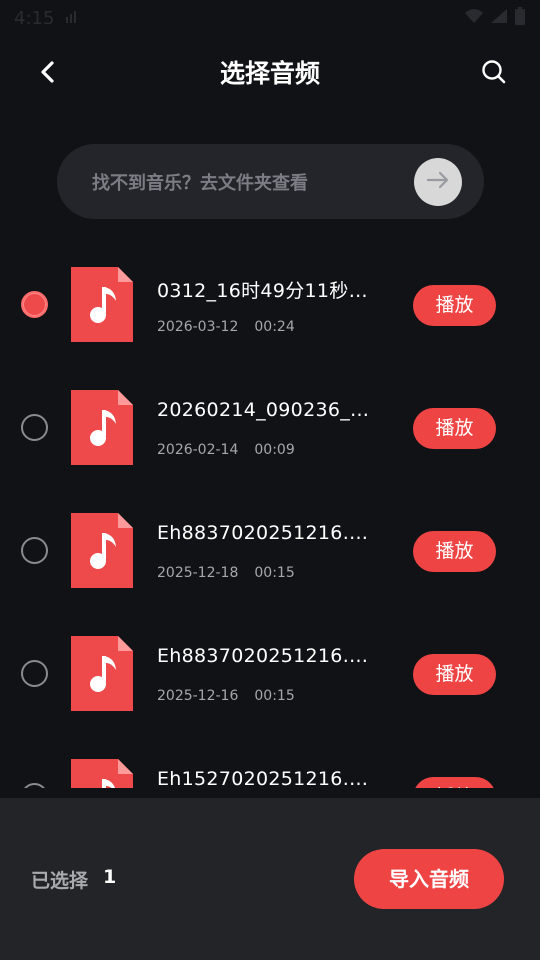 The height and width of the screenshot is (960, 540). I want to click on wifi-icon, so click(474, 18).